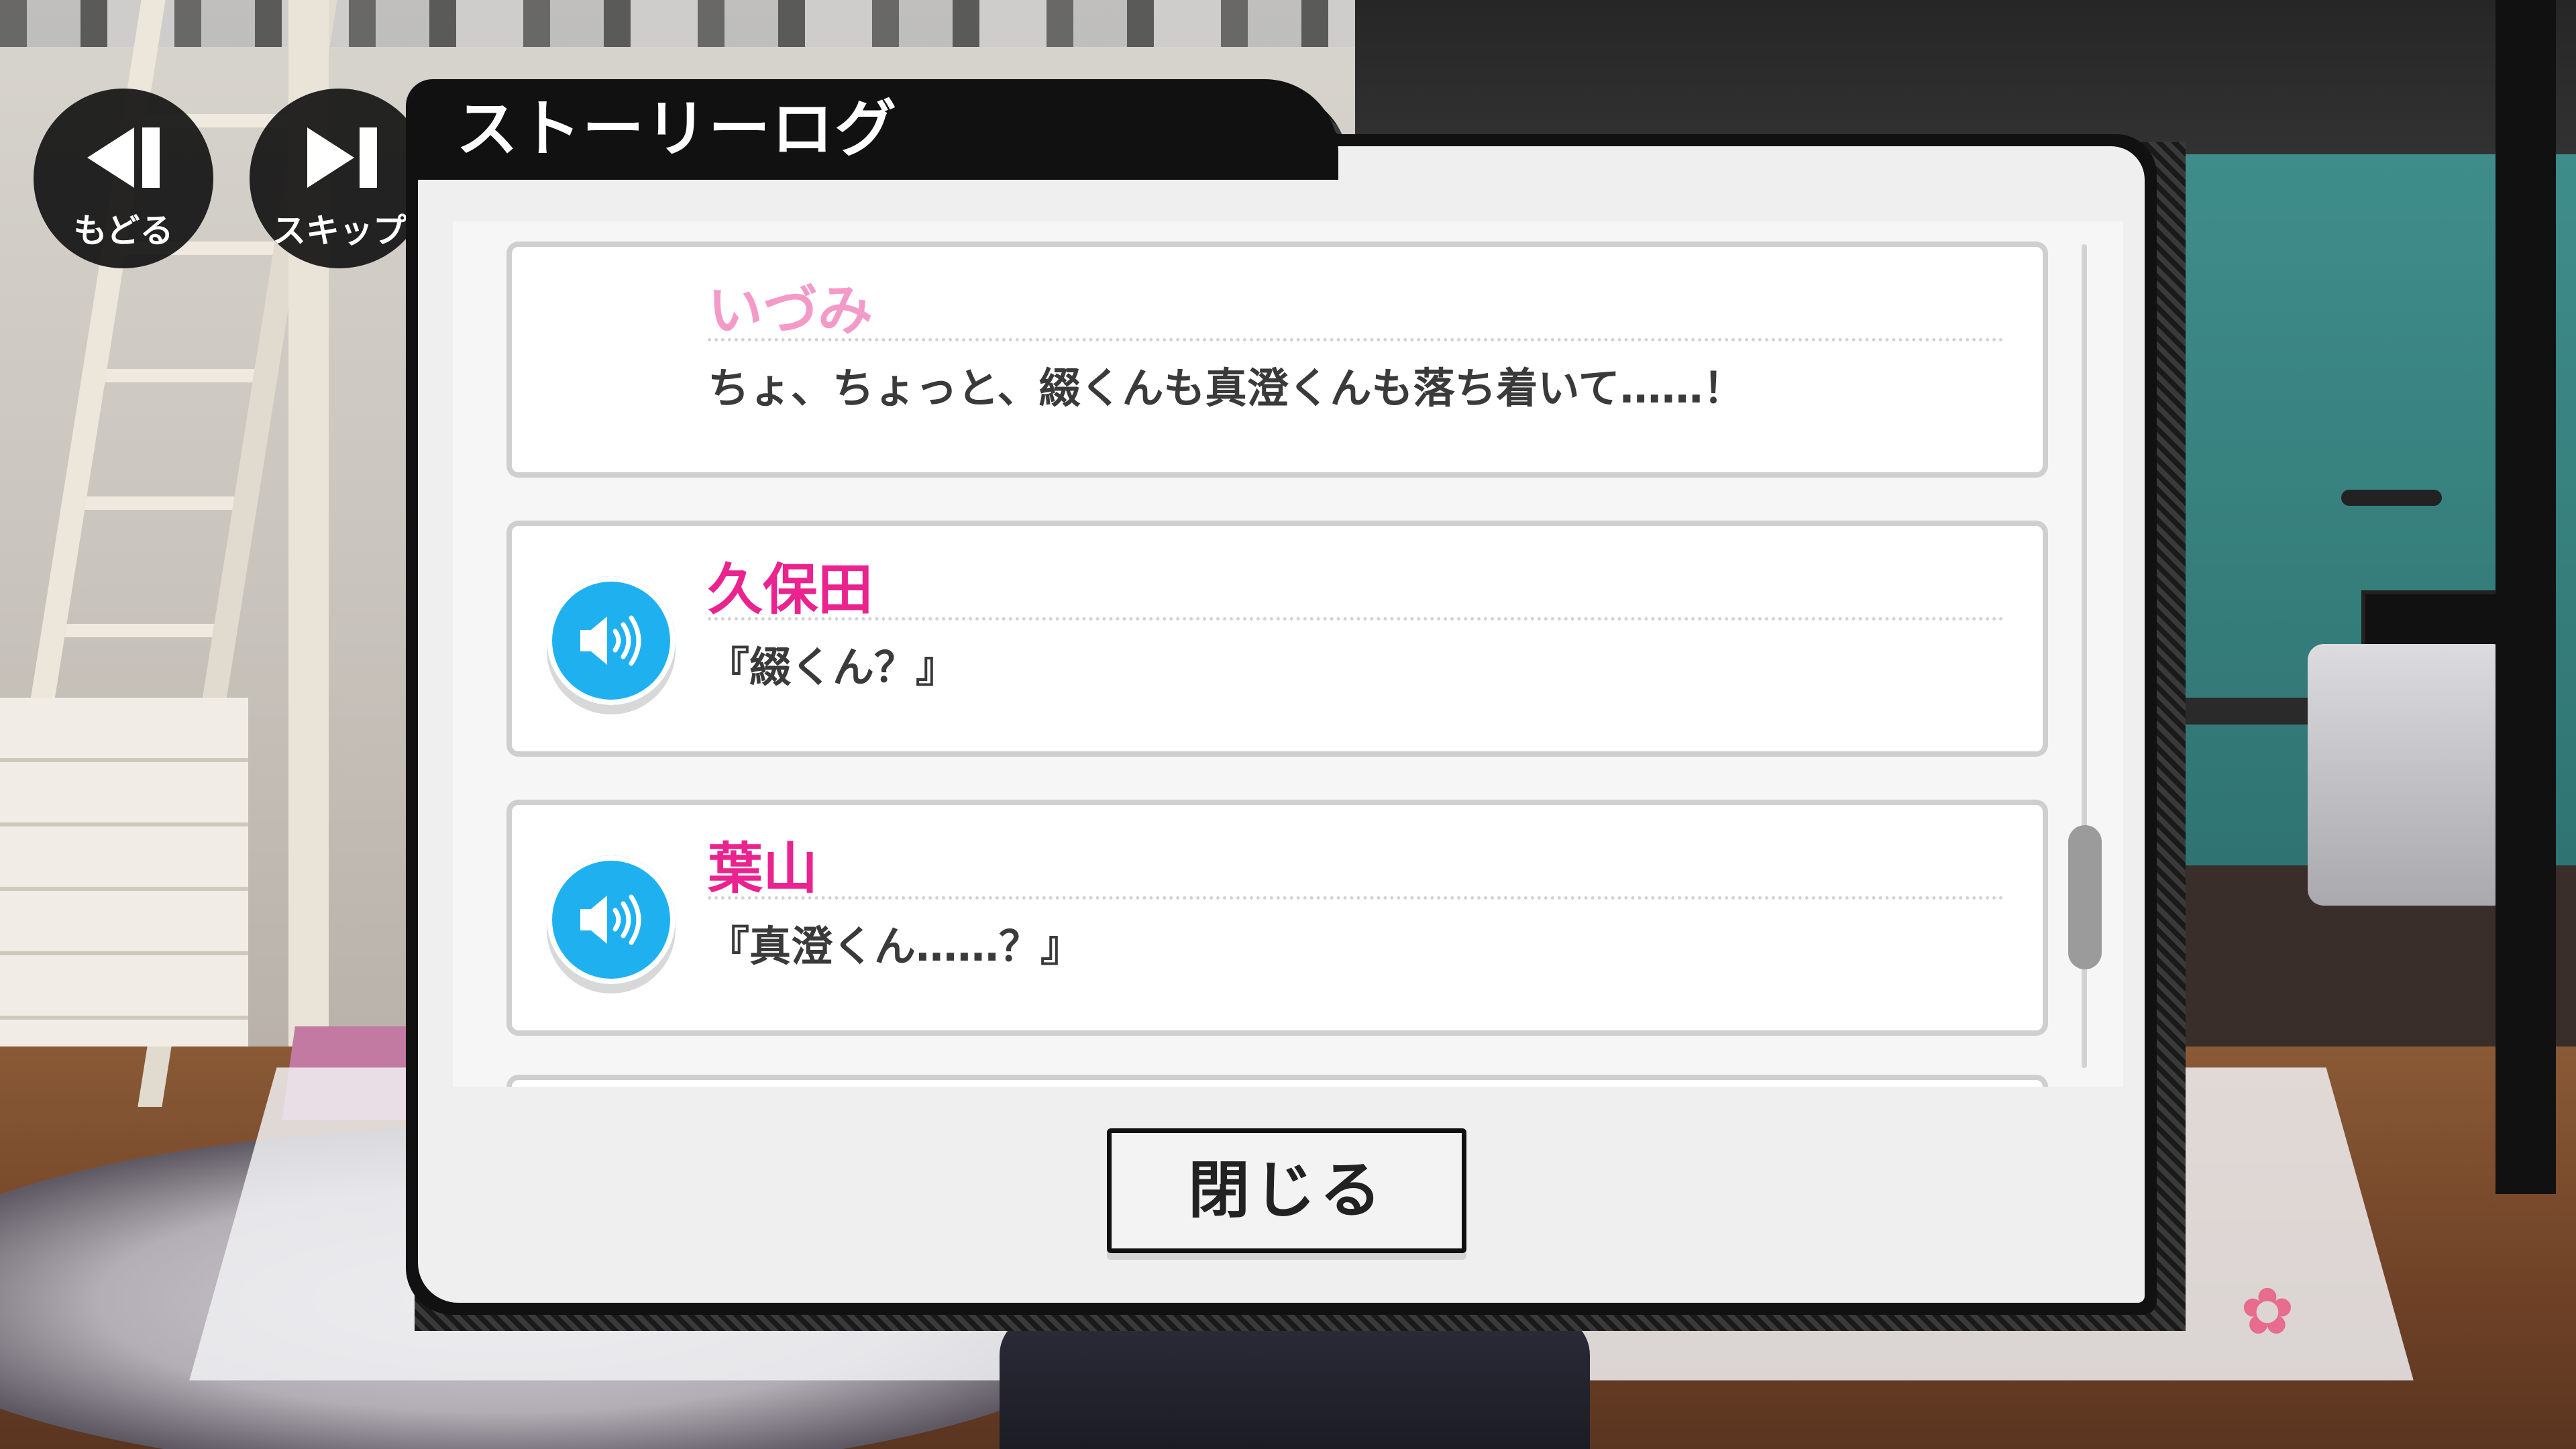 Image resolution: width=2576 pixels, height=1449 pixels. Describe the element at coordinates (1277, 359) in the screenshot. I see `log-entry: いづみ ちょ、ちょっと、綴くんも真澄くんも落ち着いて……！` at that location.